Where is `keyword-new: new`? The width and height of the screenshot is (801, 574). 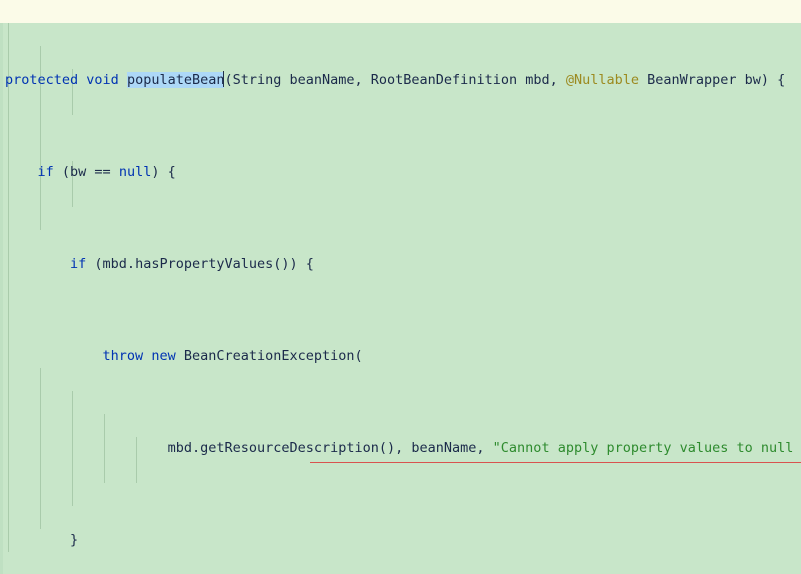
keyword-new: new is located at coordinates (163, 356).